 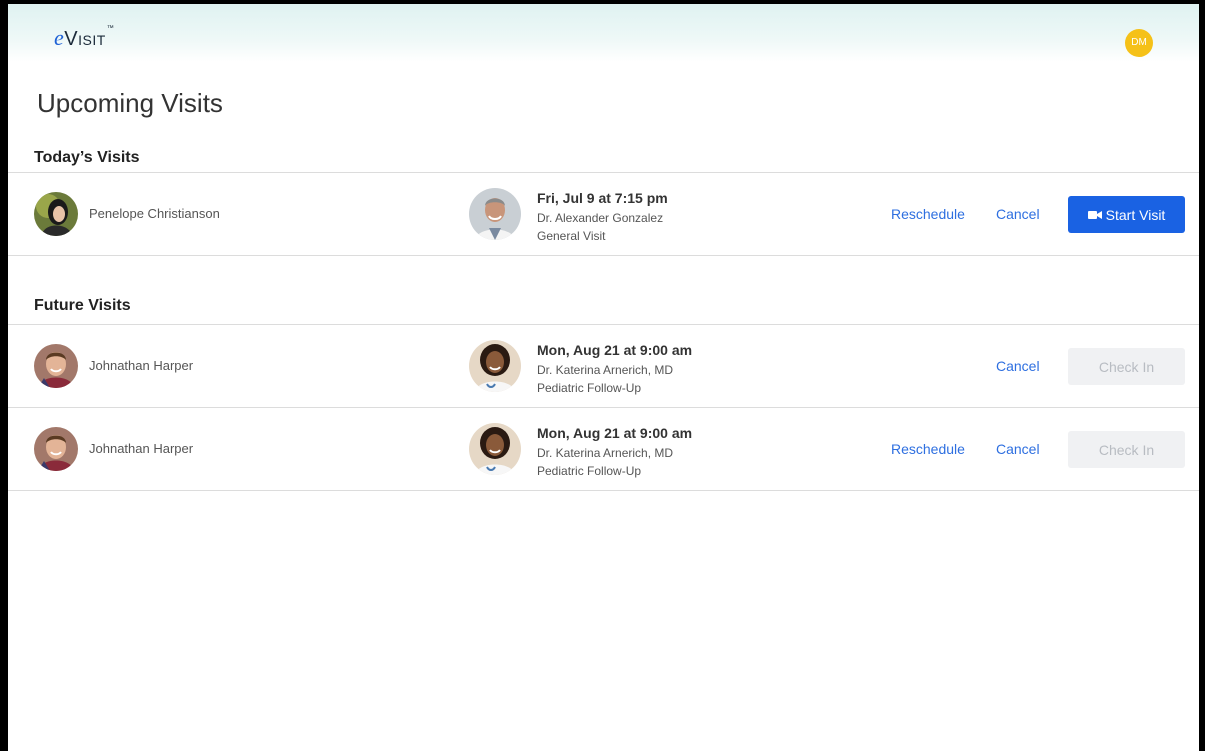 What do you see at coordinates (600, 218) in the screenshot?
I see `doctor-name: Dr. Alexander Gonzalez` at bounding box center [600, 218].